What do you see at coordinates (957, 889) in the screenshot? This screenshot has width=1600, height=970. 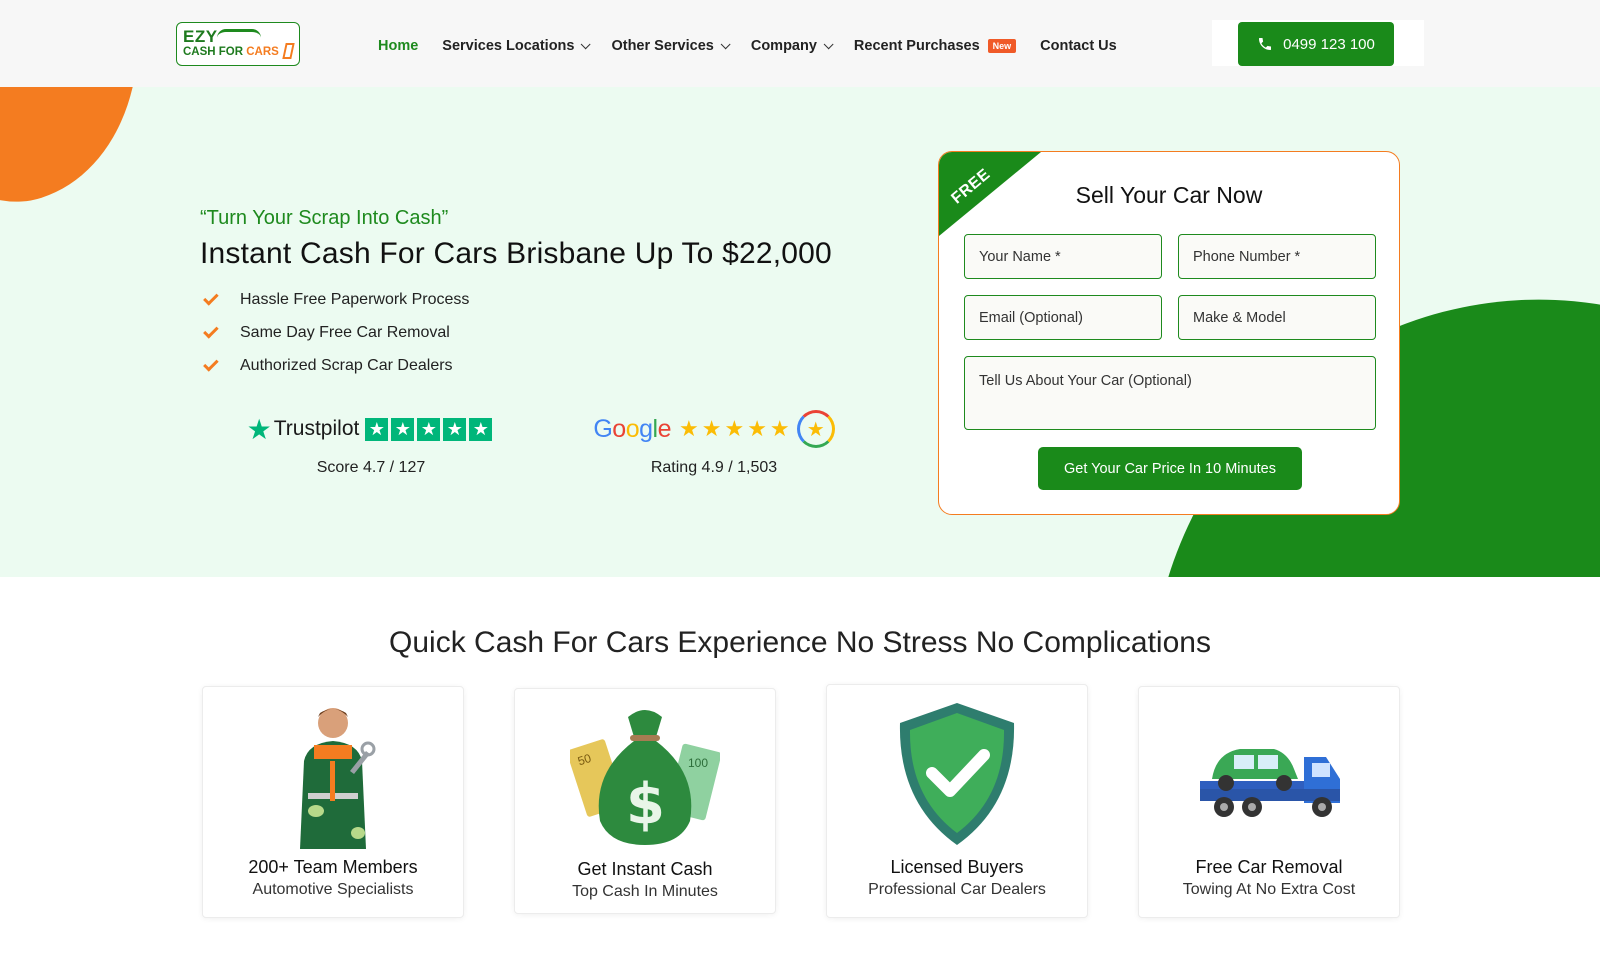 I see `card-subtitle: Professional Car Dealers` at bounding box center [957, 889].